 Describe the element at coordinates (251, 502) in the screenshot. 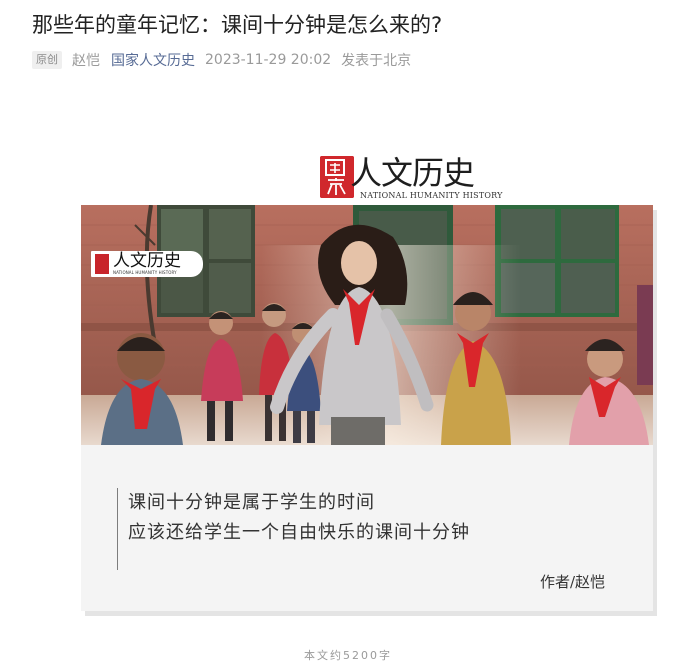

I see `quote-line-1: 课间十分钟是属于学生的时间` at that location.